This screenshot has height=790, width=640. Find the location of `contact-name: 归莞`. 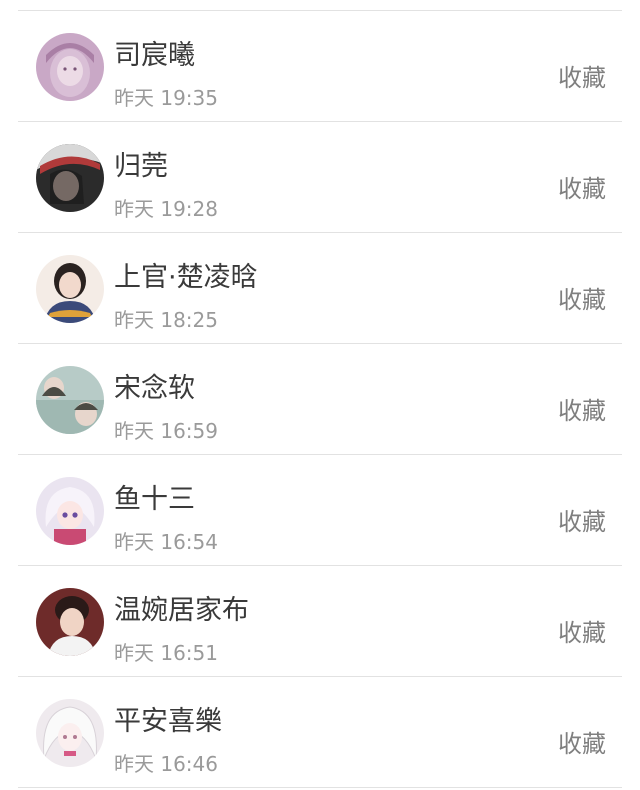

contact-name: 归莞 is located at coordinates (141, 166).